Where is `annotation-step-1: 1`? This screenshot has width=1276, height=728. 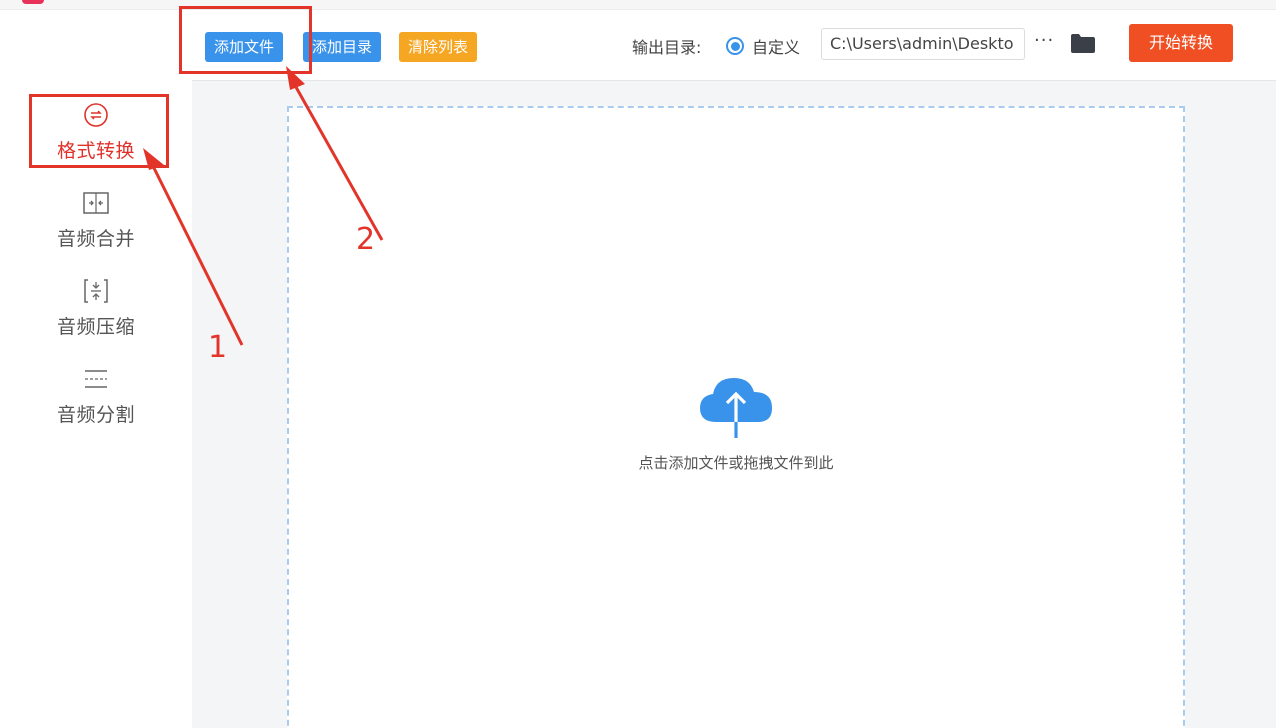
annotation-step-1: 1 is located at coordinates (218, 347).